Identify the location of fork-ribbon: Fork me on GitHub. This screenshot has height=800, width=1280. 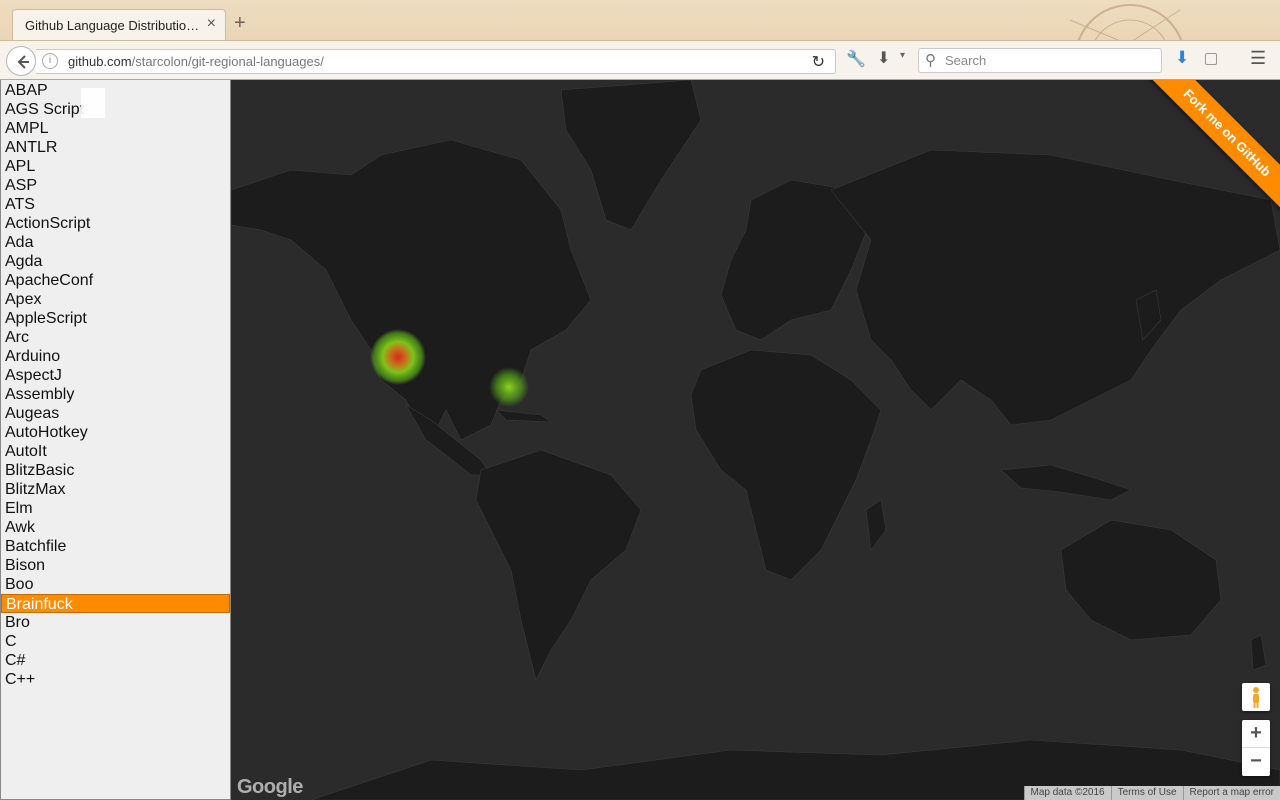
(1208, 151).